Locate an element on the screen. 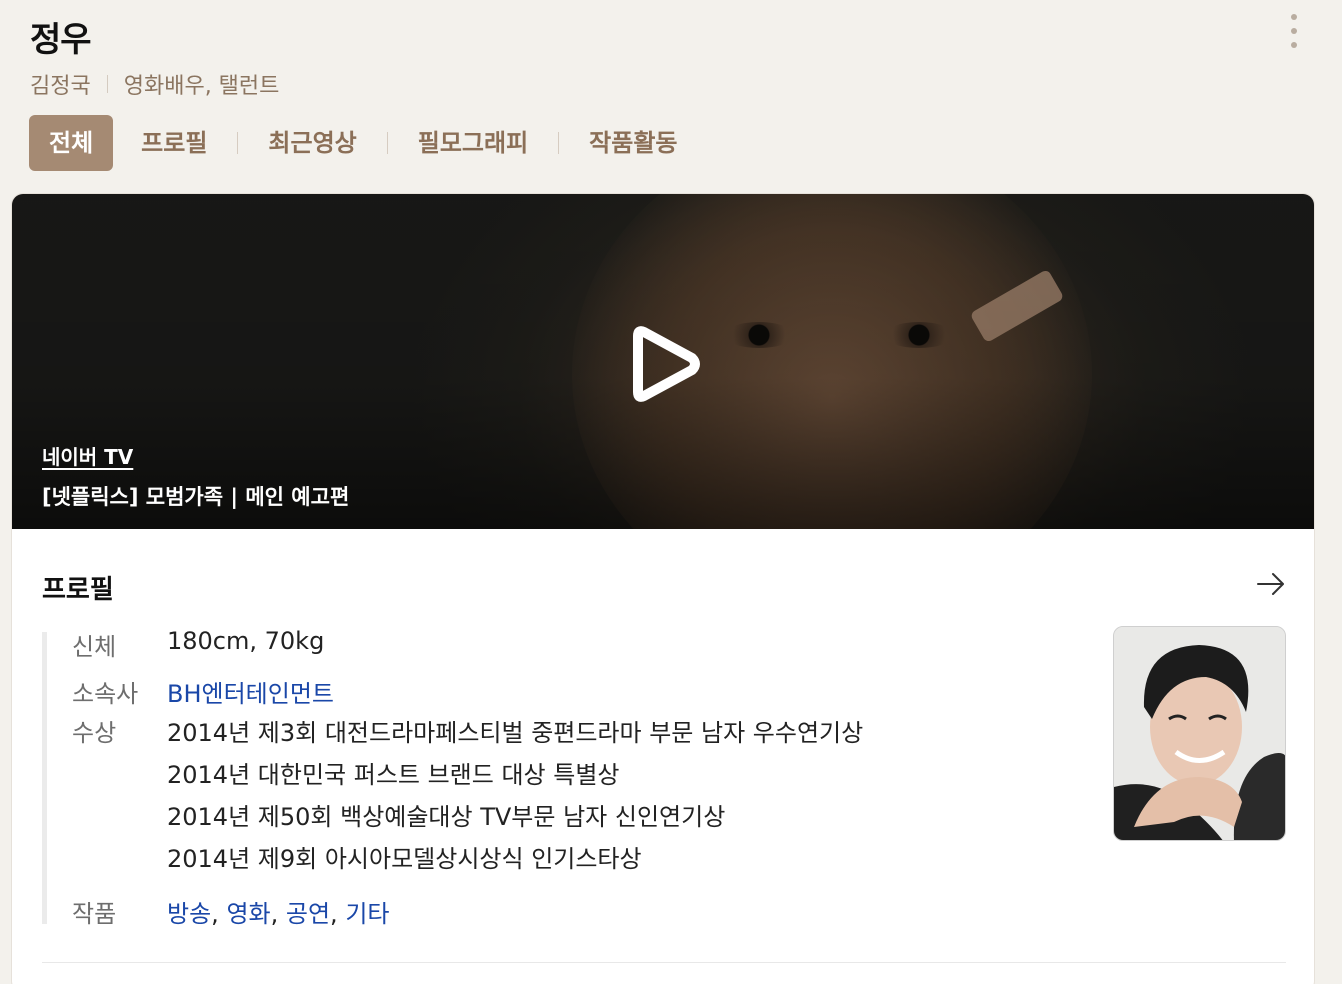 The width and height of the screenshot is (1342, 984). profile-row-agency: 소속사 BH엔터테인먼트 is located at coordinates (203, 691).